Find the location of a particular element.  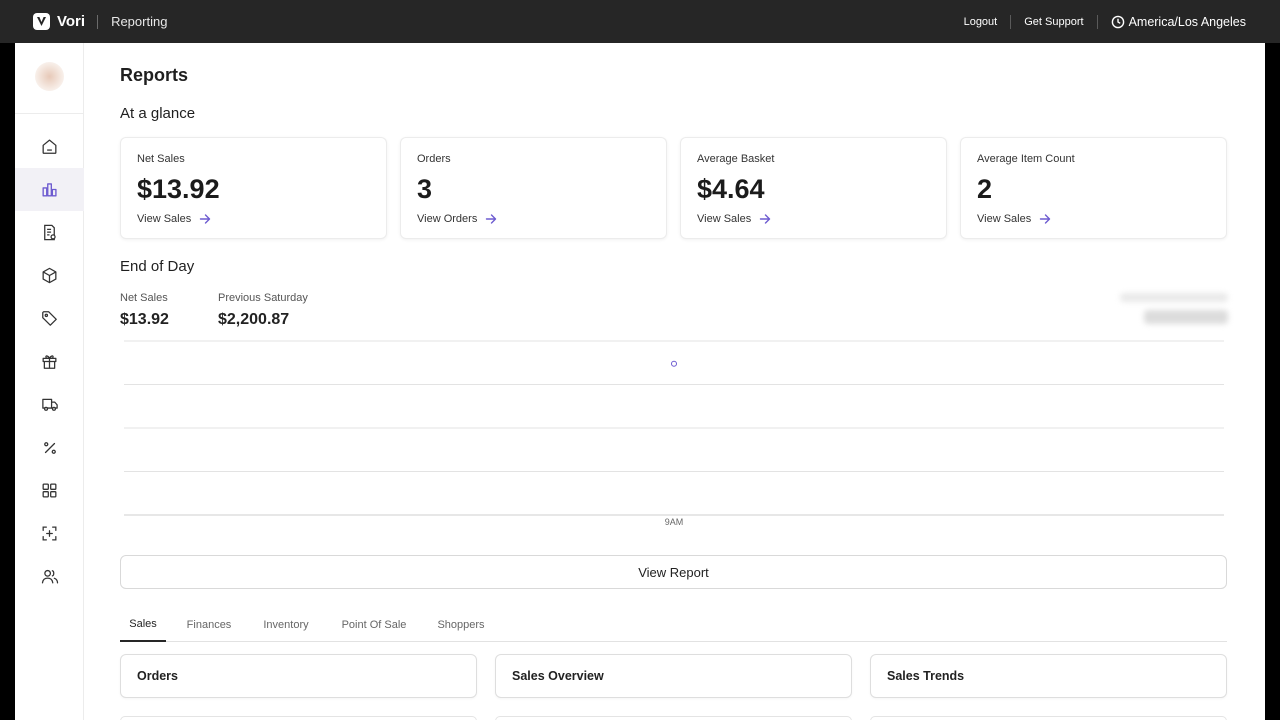

sidebar-item-promotions is located at coordinates (49, 447).